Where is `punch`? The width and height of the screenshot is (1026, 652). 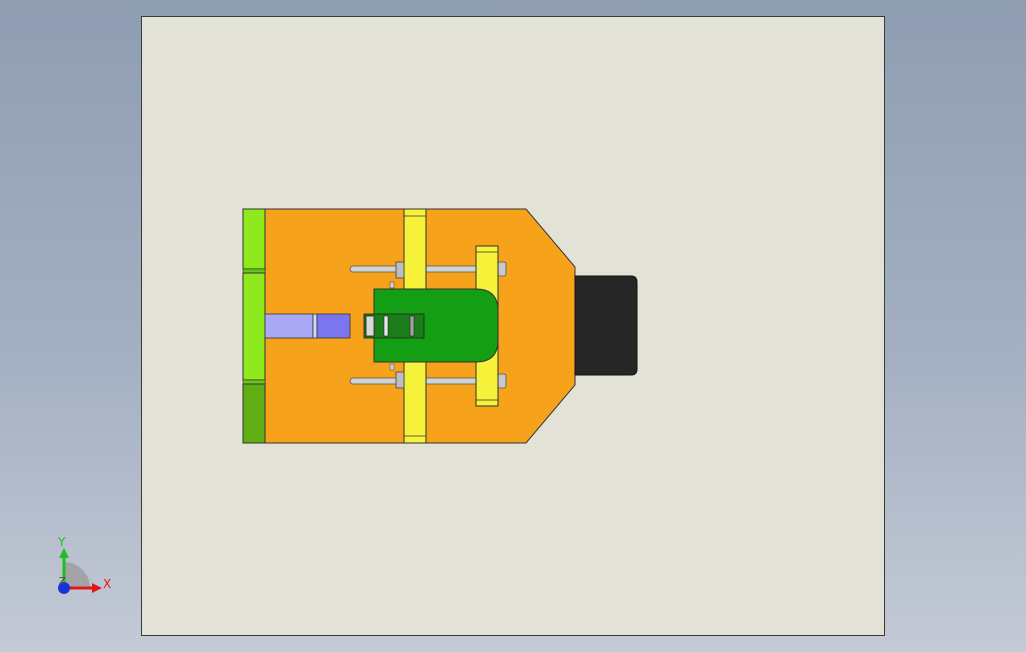
punch is located at coordinates (307, 326).